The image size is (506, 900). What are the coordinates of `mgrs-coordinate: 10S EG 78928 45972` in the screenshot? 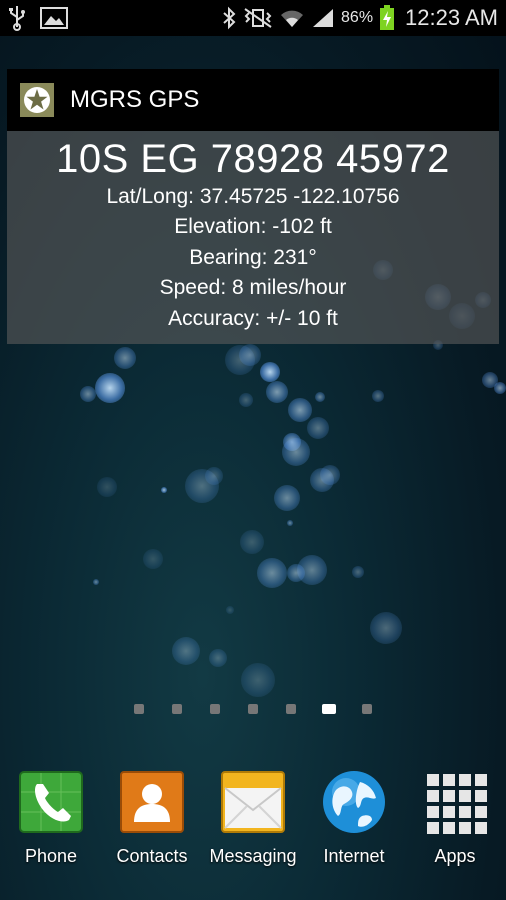 It's located at (253, 159).